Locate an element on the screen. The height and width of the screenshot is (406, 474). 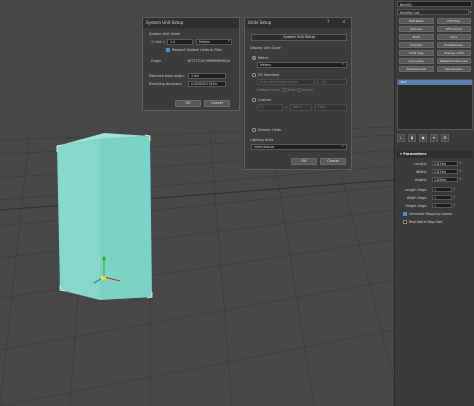
height-input: 2.850m is located at coordinates (445, 179).